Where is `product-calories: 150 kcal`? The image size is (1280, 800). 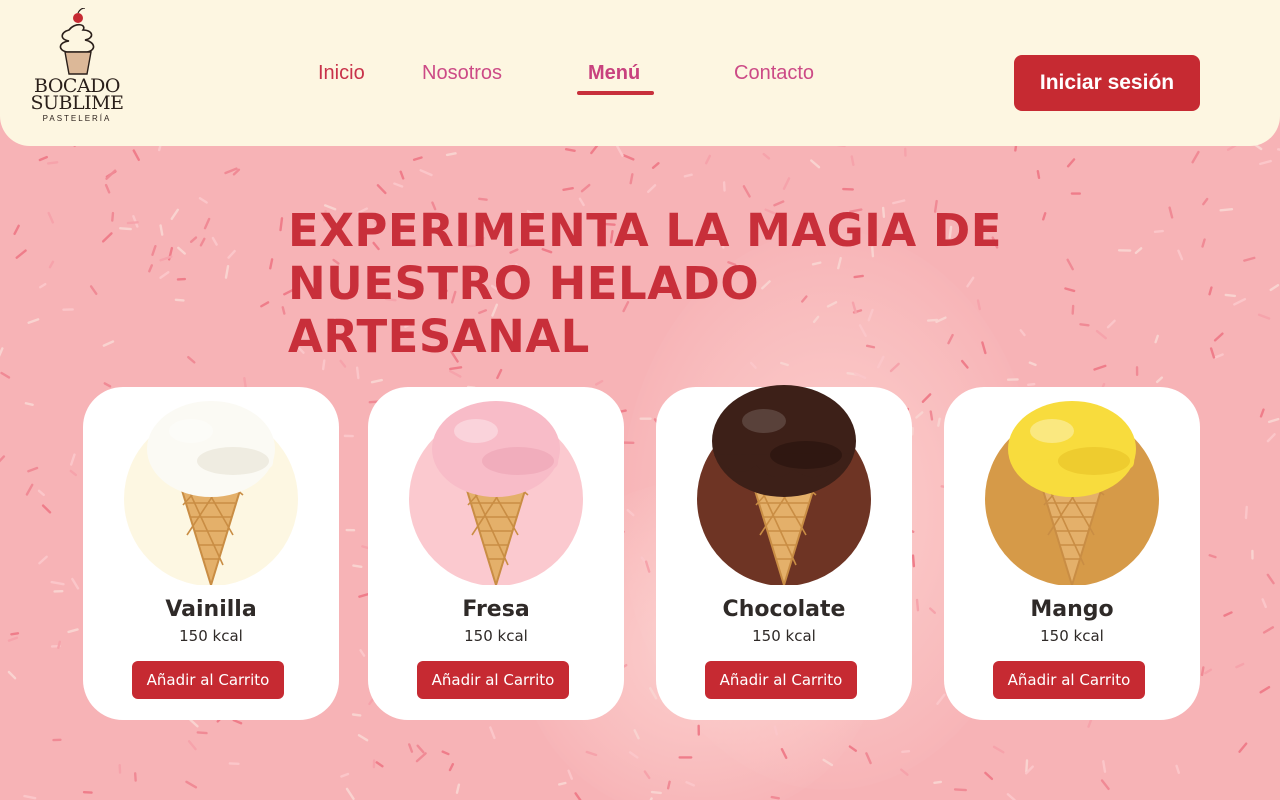
product-calories: 150 kcal is located at coordinates (496, 636).